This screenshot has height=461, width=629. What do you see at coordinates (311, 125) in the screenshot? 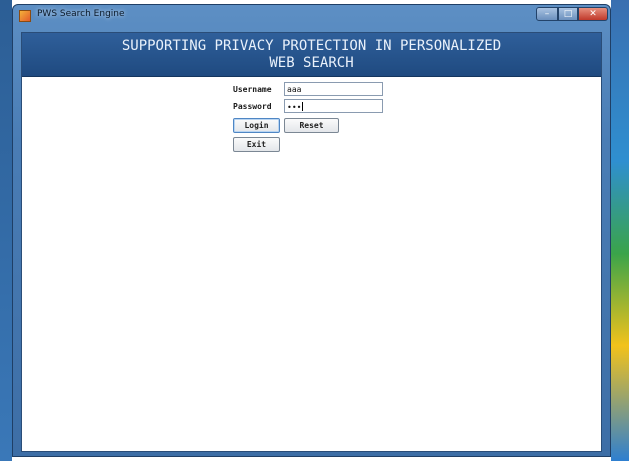
I see `reset-button: Reset` at bounding box center [311, 125].